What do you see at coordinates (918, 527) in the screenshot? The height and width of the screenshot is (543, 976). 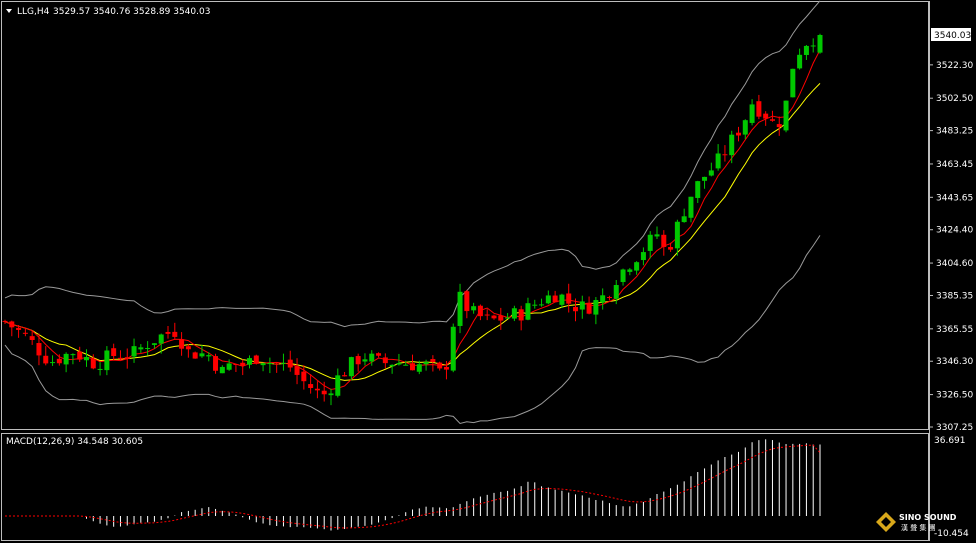 I see `logo-line2: 漢 聲 集 團` at bounding box center [918, 527].